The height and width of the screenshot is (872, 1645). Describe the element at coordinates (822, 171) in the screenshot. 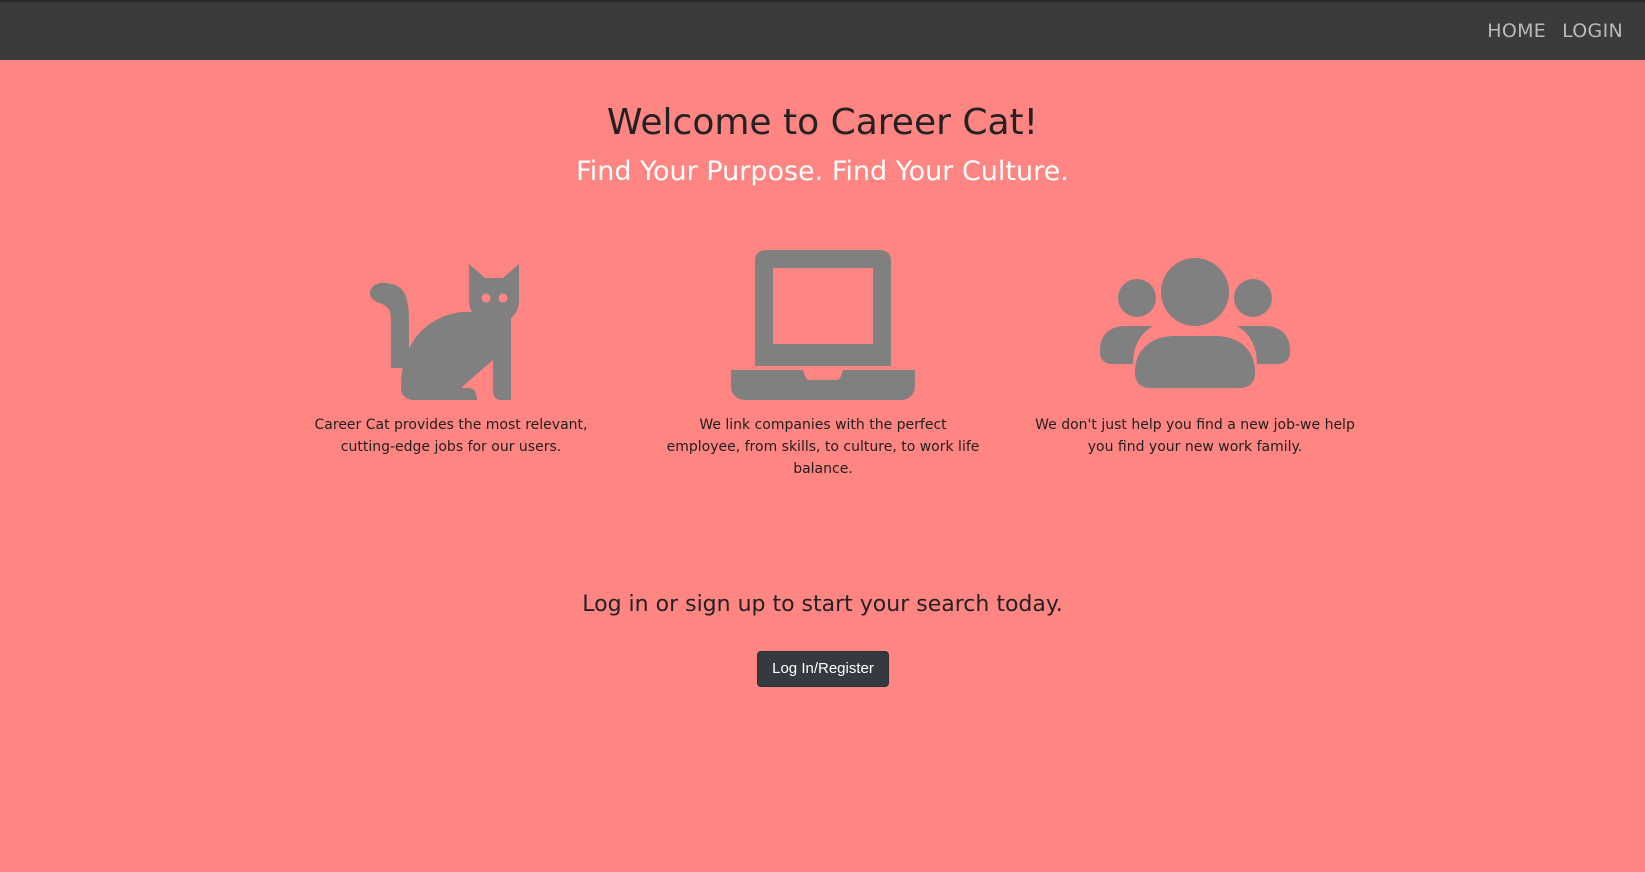

I see `page-subtitle: Find Your Purpose. Find Your Culture.` at that location.